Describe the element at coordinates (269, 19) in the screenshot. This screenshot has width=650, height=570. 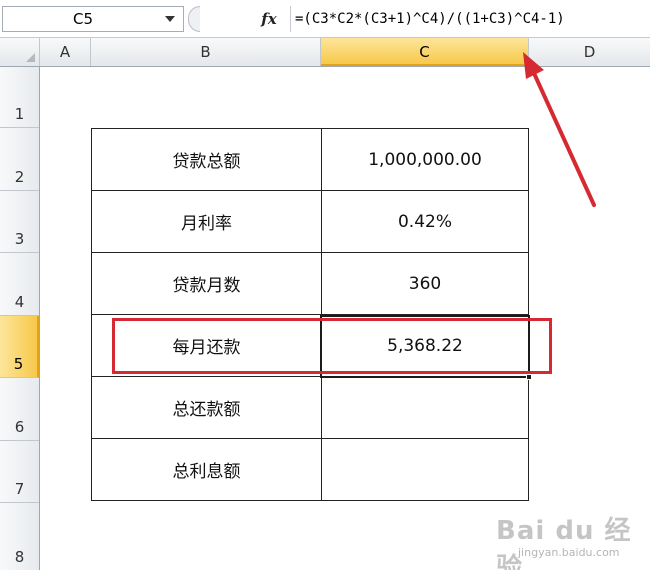
I see `insert-function-icon: fx` at that location.